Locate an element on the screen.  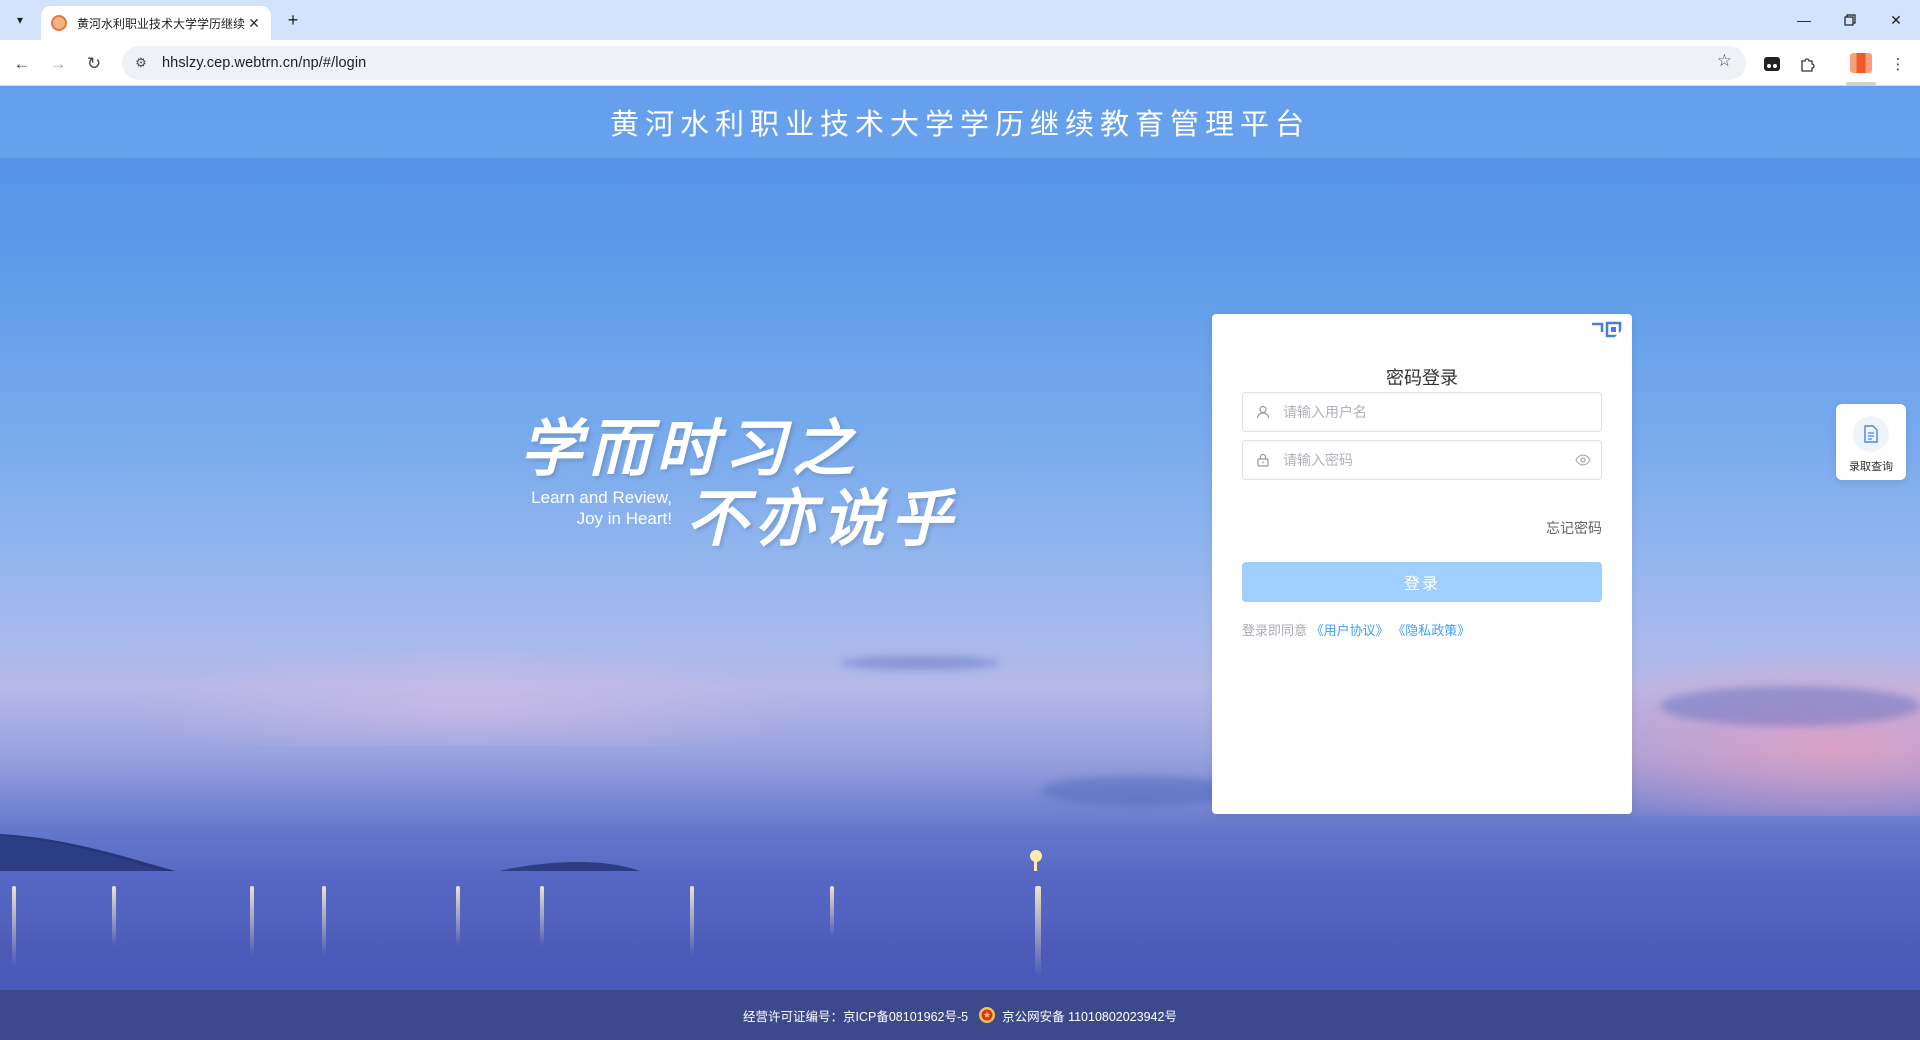
privacy-policy-link: 《隐私政策》 is located at coordinates (1431, 630).